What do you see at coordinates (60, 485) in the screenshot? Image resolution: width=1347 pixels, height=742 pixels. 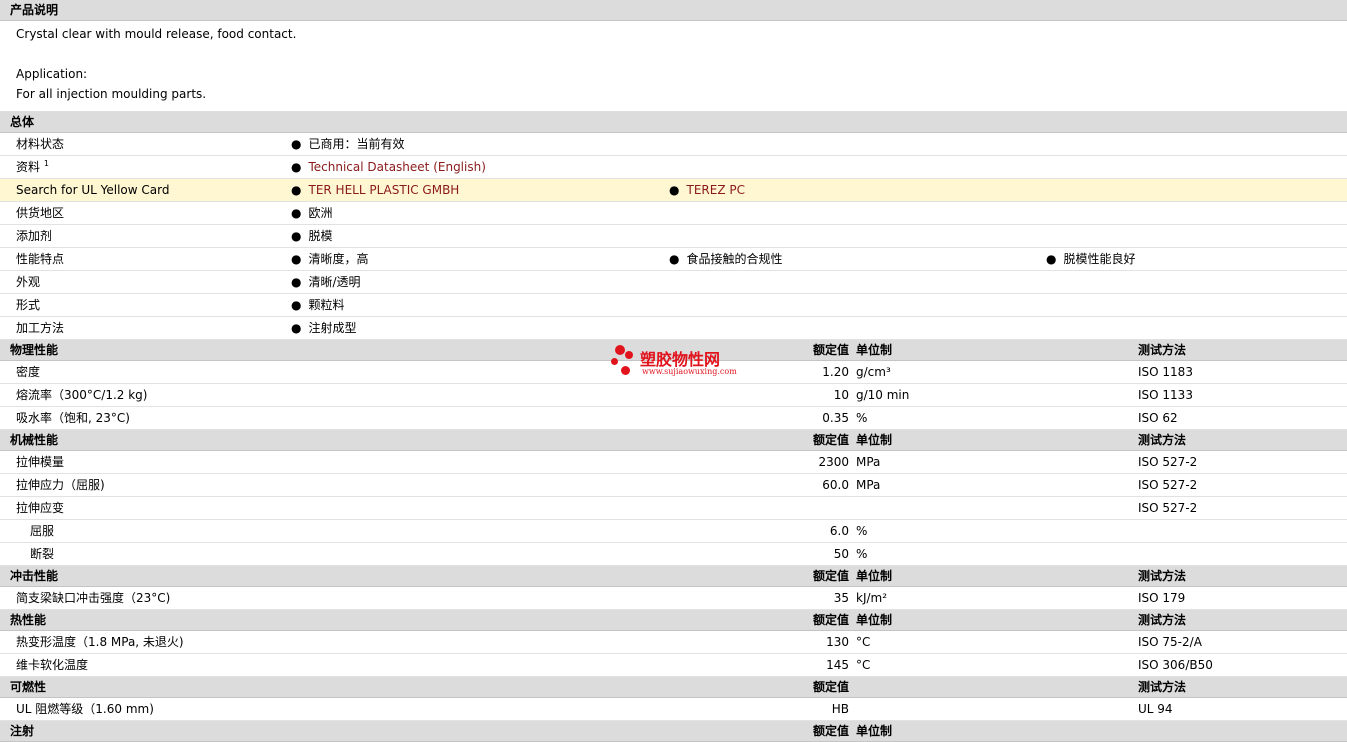 I see `property-label: 拉伸应力（屈服)` at bounding box center [60, 485].